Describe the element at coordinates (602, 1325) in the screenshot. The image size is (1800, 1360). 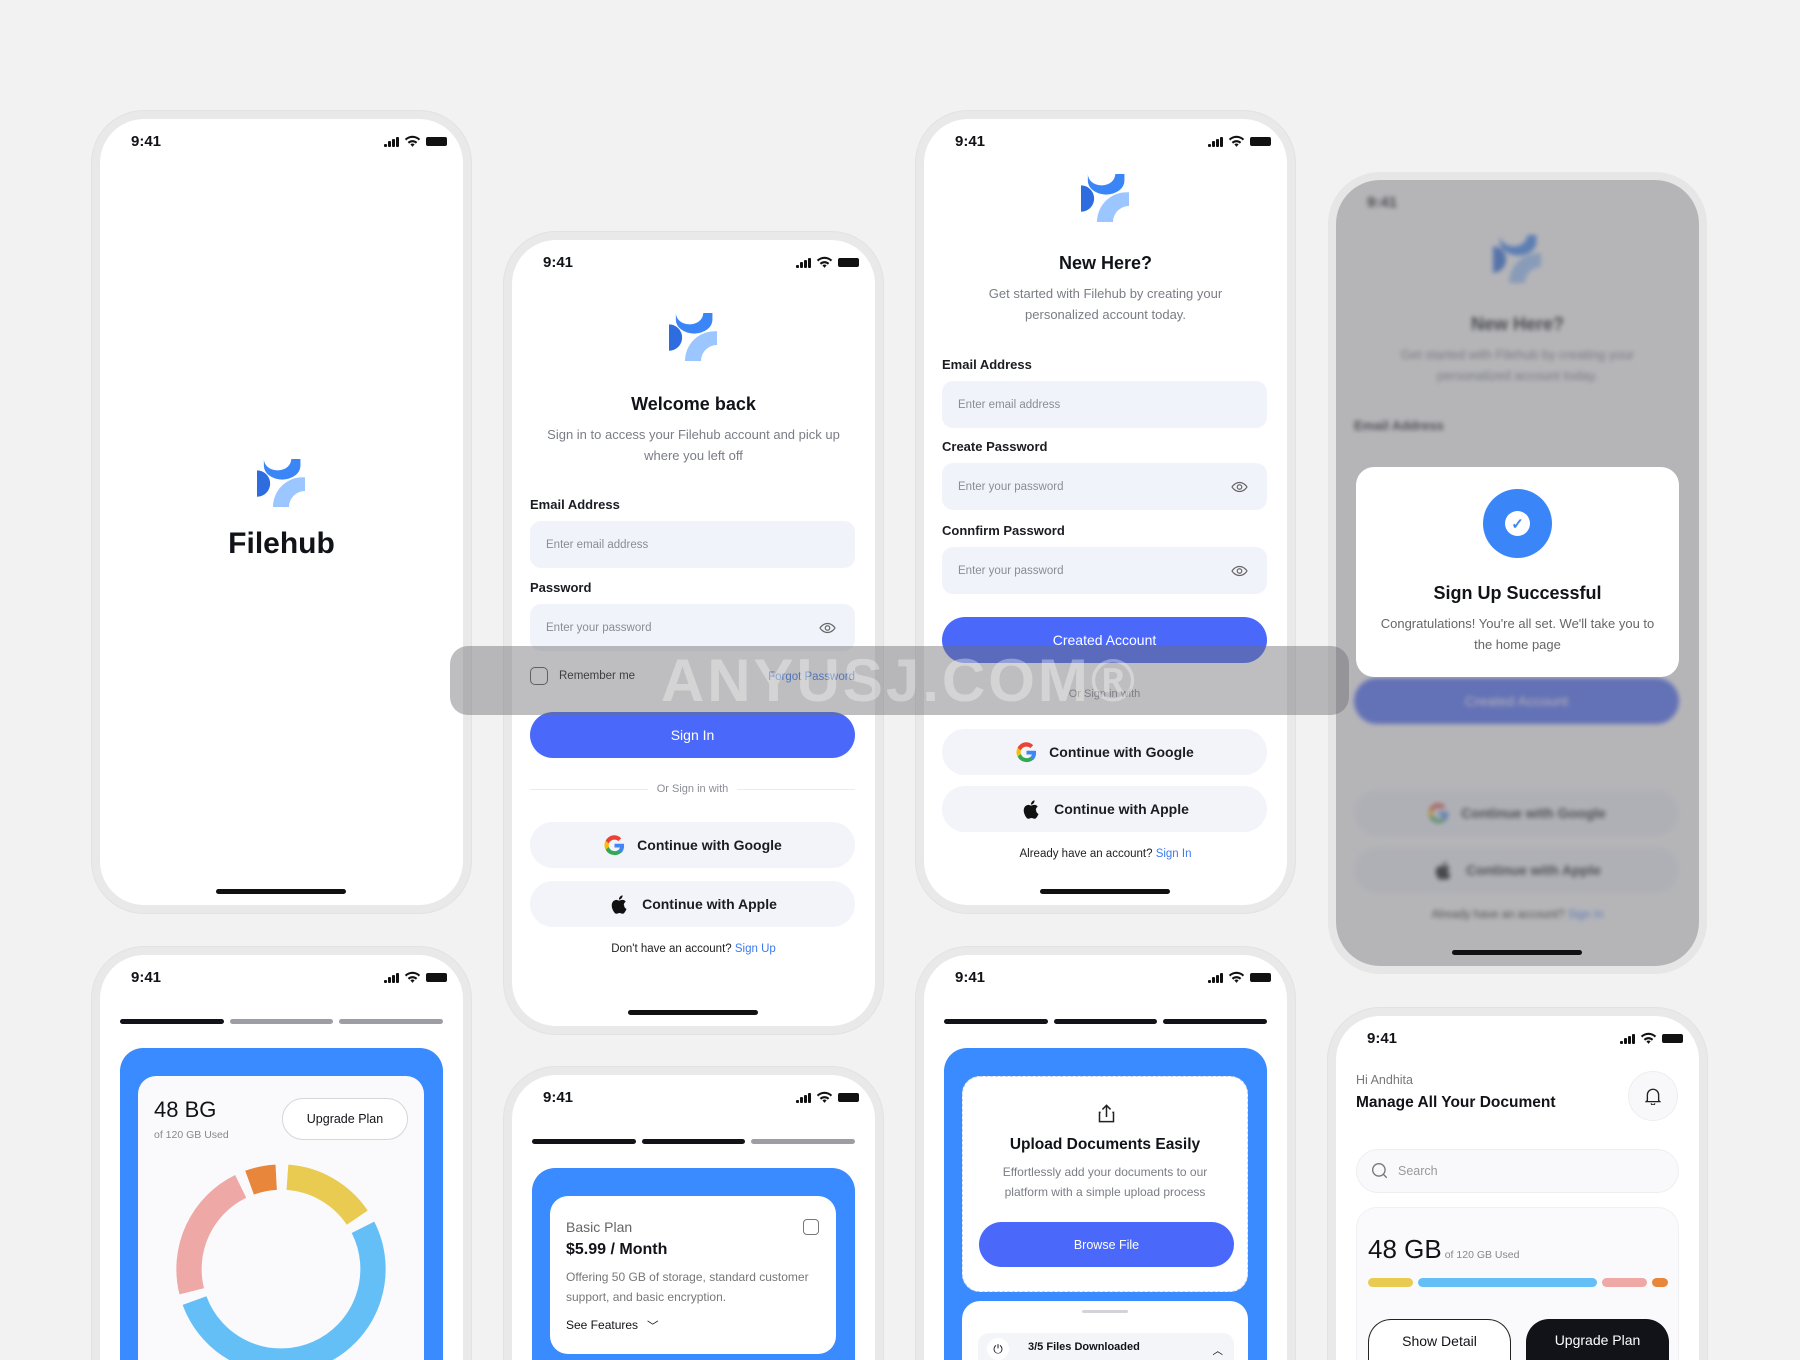
I see `see-features-label: See Features` at that location.